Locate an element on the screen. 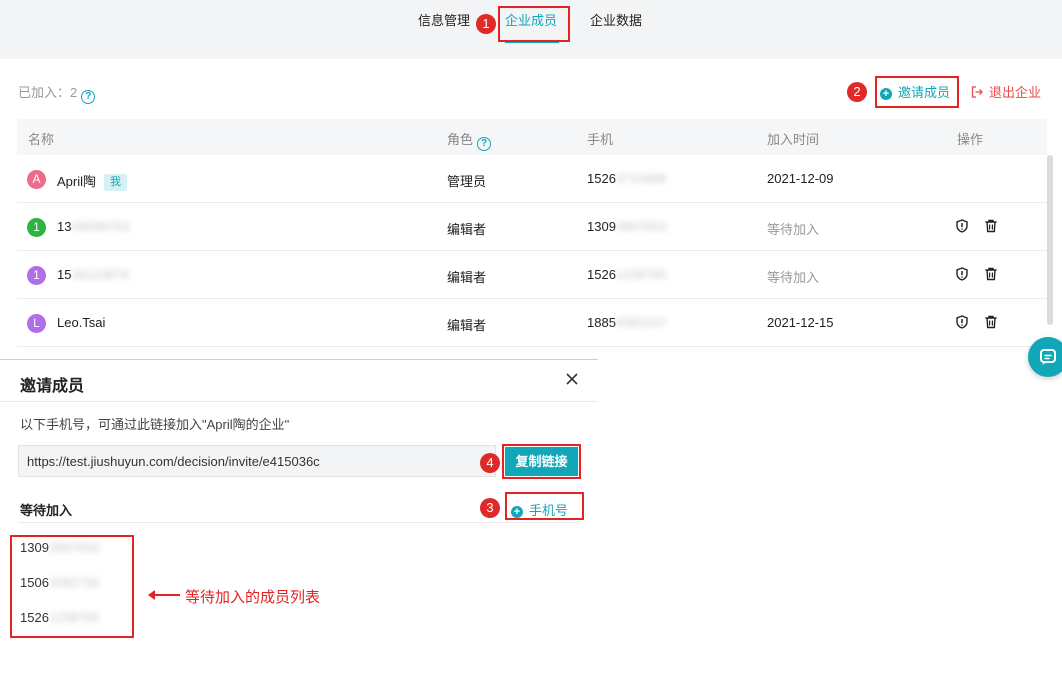  annotation-marker-1: 1 is located at coordinates (486, 24).